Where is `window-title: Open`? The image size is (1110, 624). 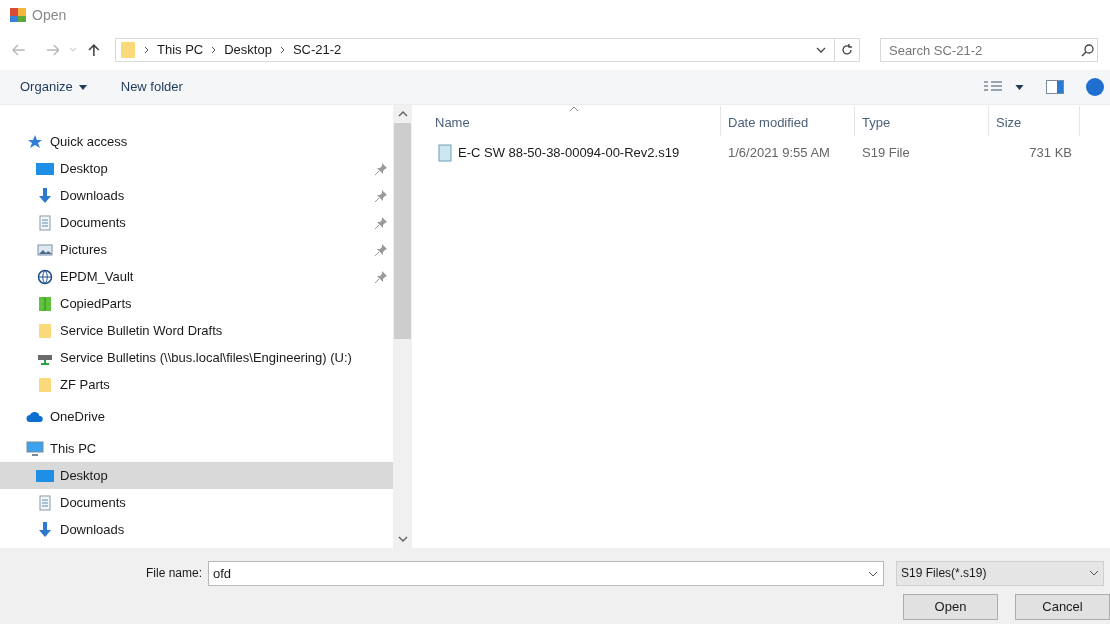 window-title: Open is located at coordinates (49, 15).